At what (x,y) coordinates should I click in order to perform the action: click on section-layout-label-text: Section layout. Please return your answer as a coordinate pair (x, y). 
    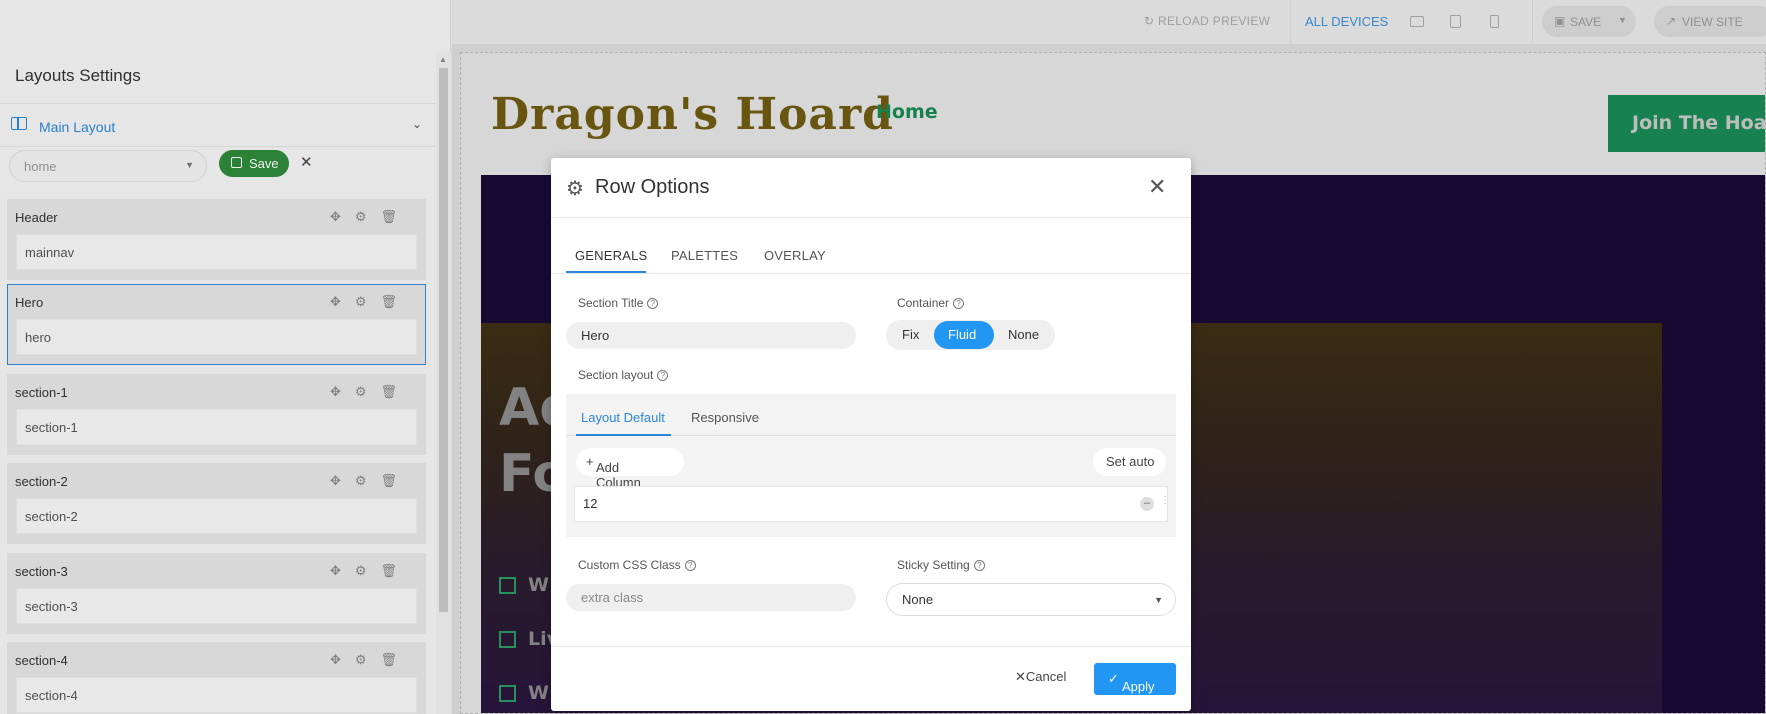
    Looking at the image, I should click on (616, 375).